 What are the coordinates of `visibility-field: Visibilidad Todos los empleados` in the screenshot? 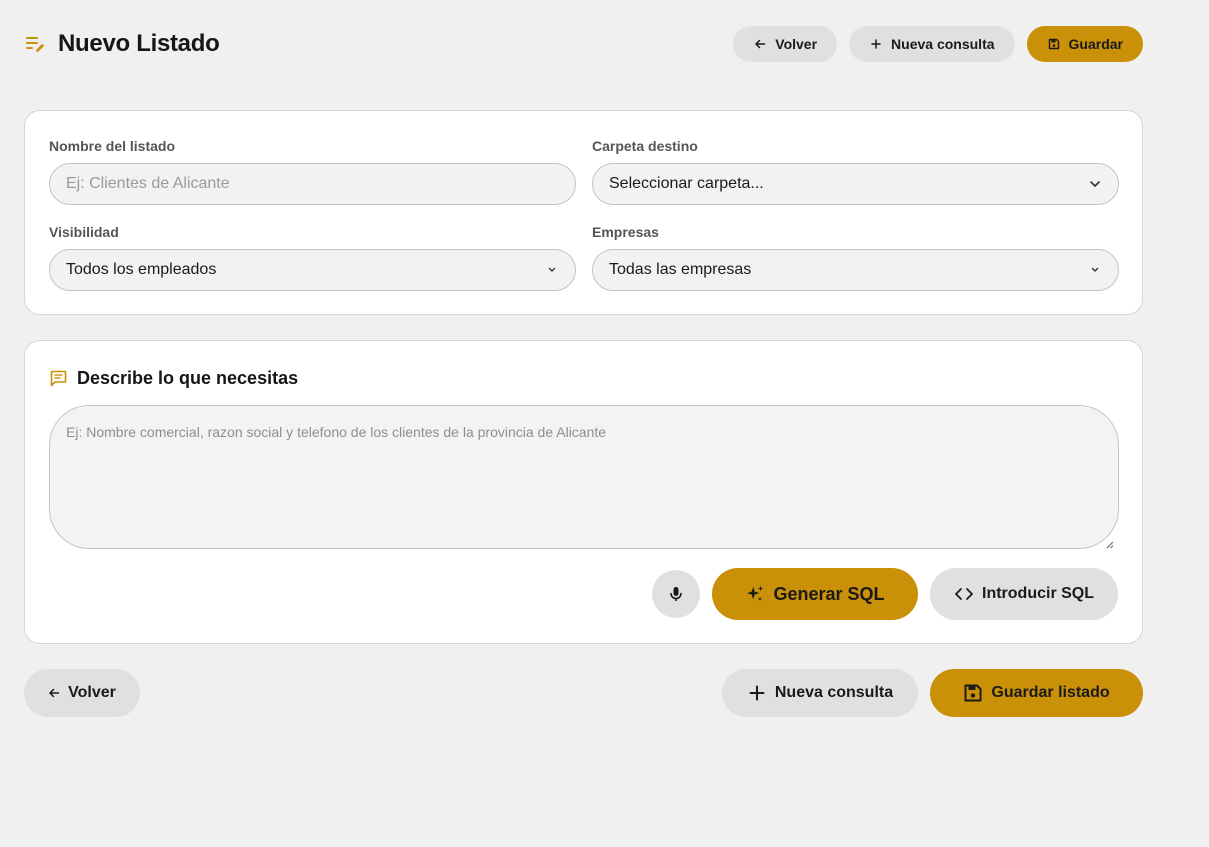 It's located at (312, 257).